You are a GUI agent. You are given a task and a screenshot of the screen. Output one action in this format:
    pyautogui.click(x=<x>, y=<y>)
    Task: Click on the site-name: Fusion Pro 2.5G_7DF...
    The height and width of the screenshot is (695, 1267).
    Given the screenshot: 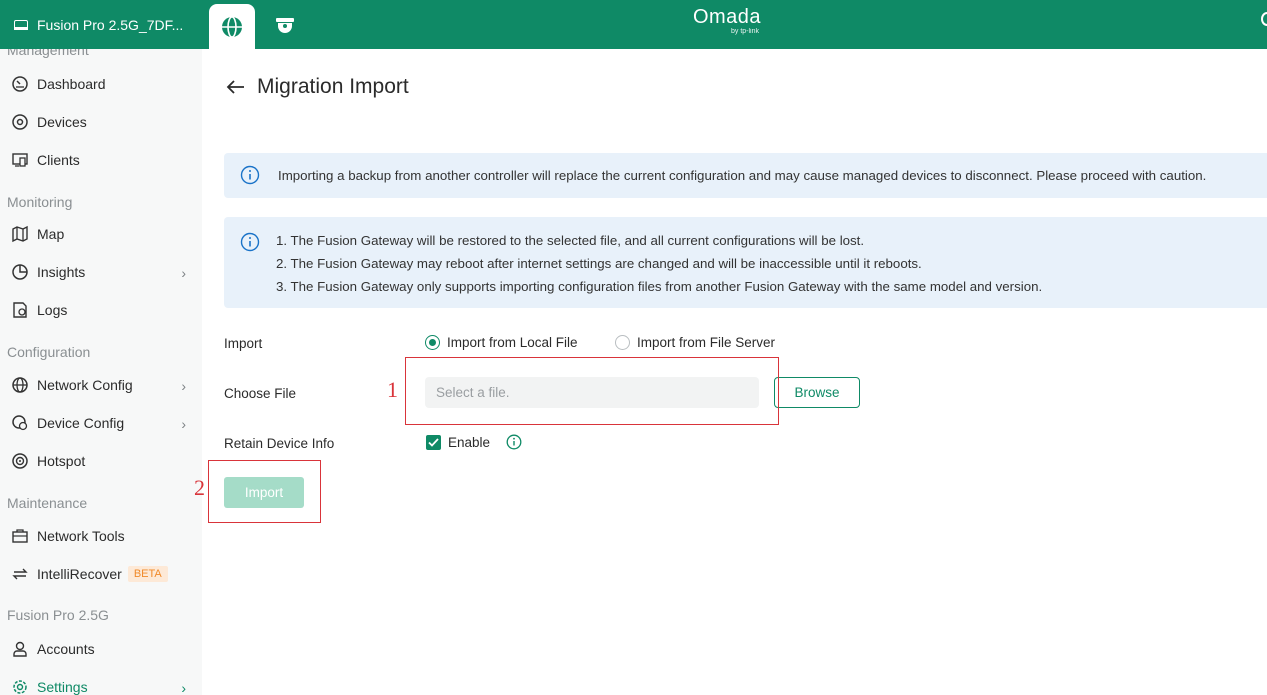 What is the action you would take?
    pyautogui.click(x=110, y=24)
    